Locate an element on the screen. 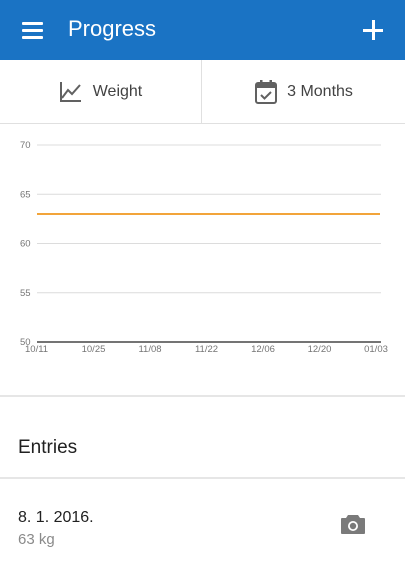 The image size is (405, 571). metric-selector: Weight is located at coordinates (101, 91).